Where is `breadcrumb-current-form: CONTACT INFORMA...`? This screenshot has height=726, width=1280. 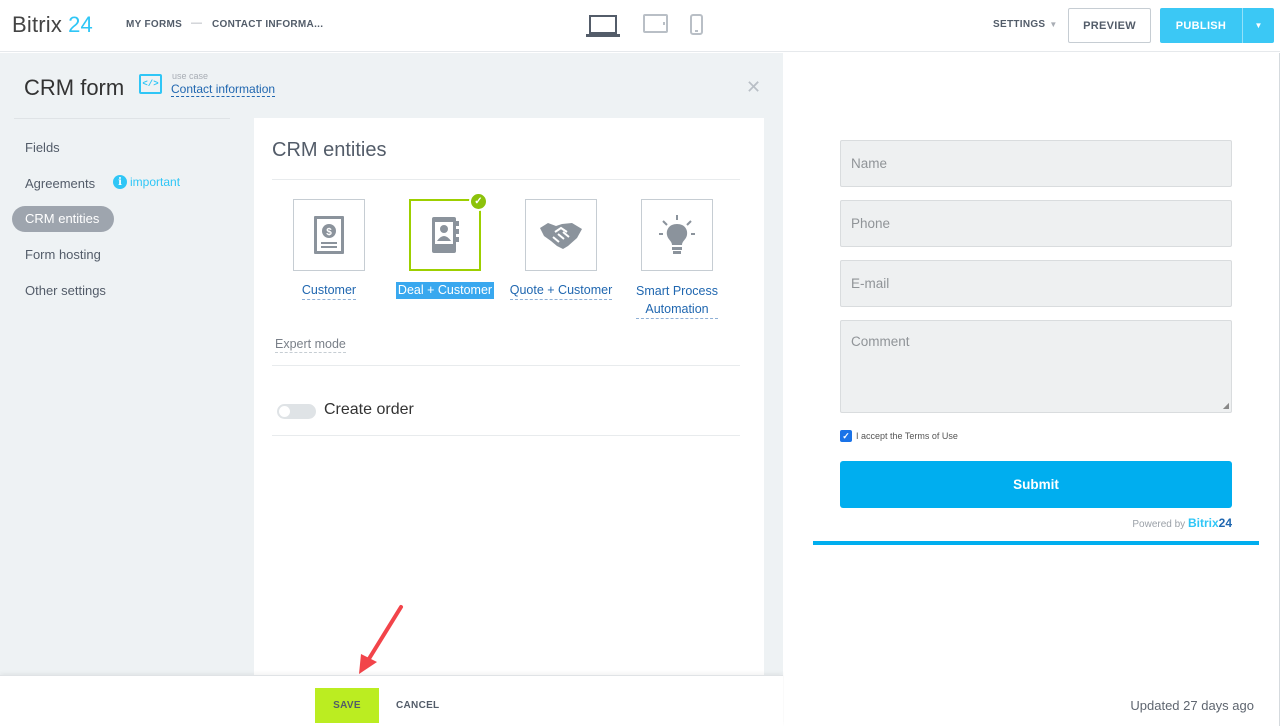
breadcrumb-current-form: CONTACT INFORMA... is located at coordinates (267, 24).